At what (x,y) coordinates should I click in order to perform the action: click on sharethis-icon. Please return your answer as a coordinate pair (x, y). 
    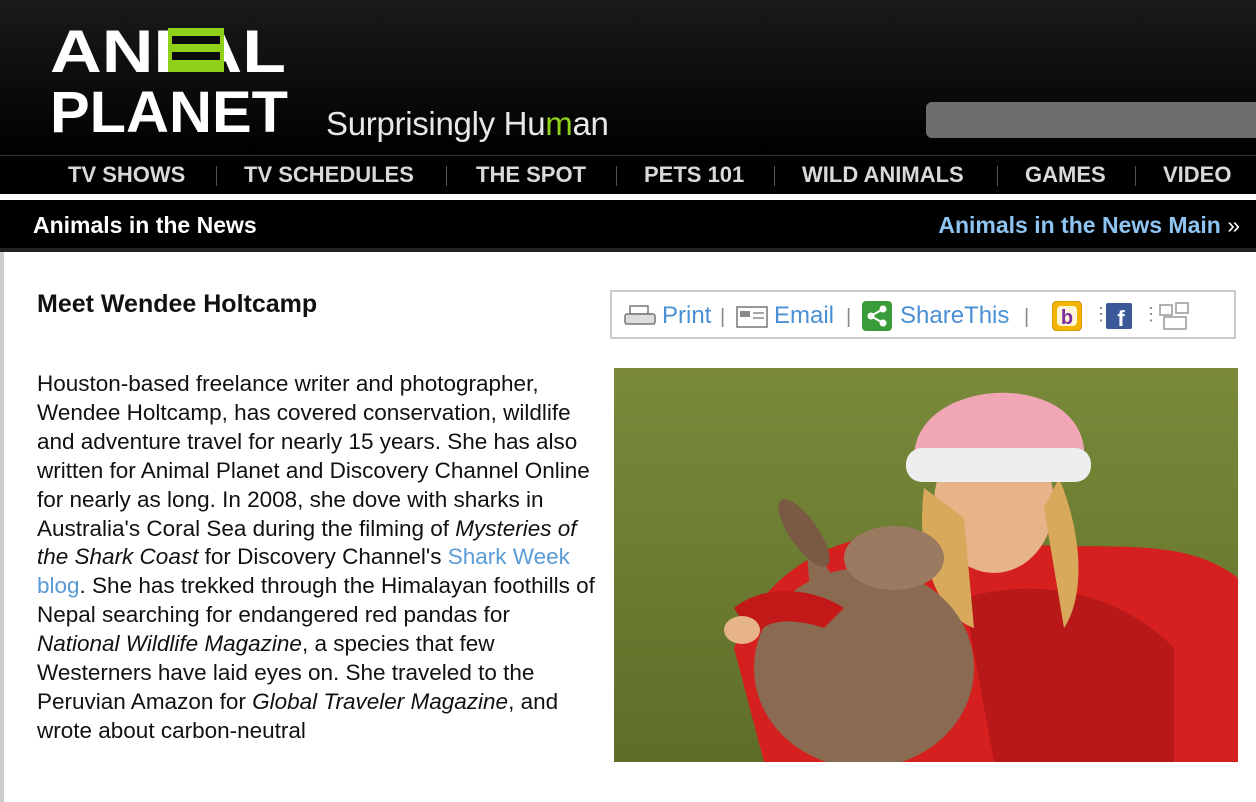
    Looking at the image, I should click on (877, 316).